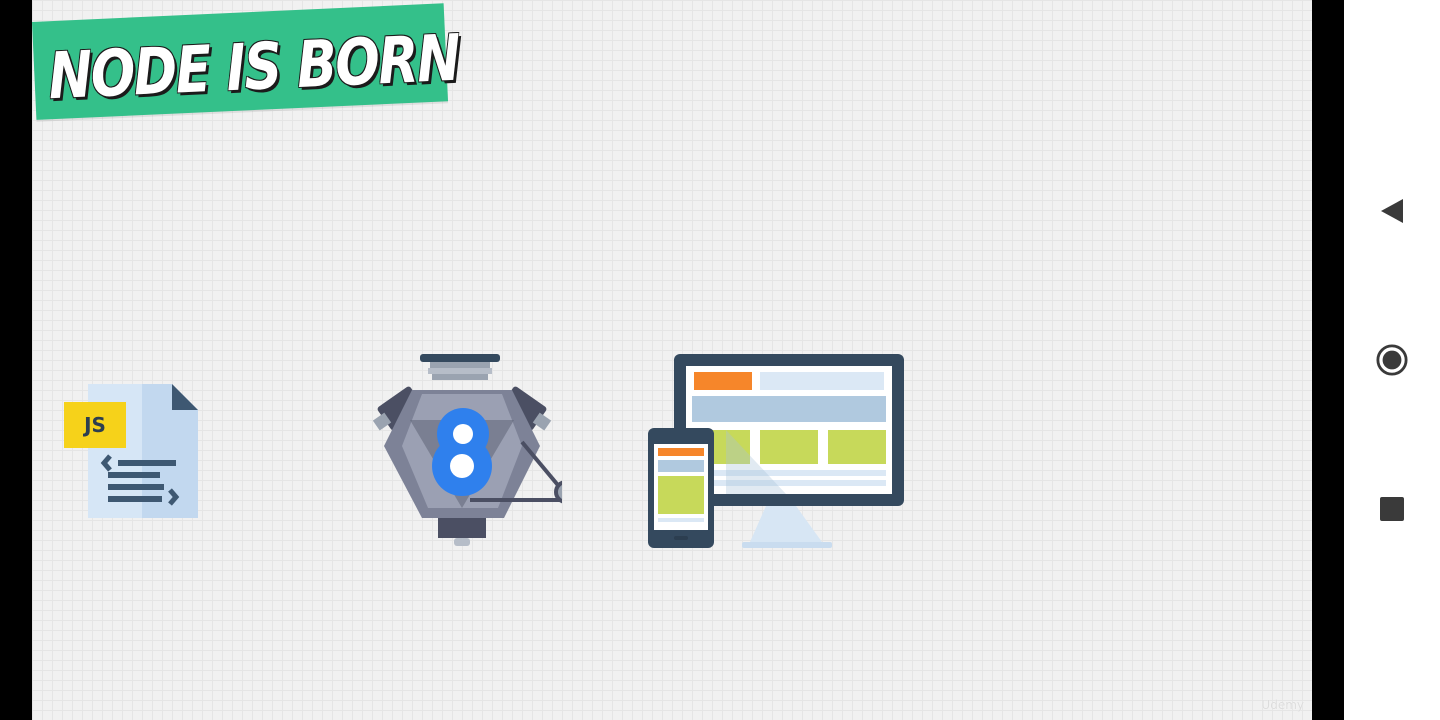 This screenshot has width=1440, height=720. I want to click on title-banner: NODE IS BORN, so click(246, 61).